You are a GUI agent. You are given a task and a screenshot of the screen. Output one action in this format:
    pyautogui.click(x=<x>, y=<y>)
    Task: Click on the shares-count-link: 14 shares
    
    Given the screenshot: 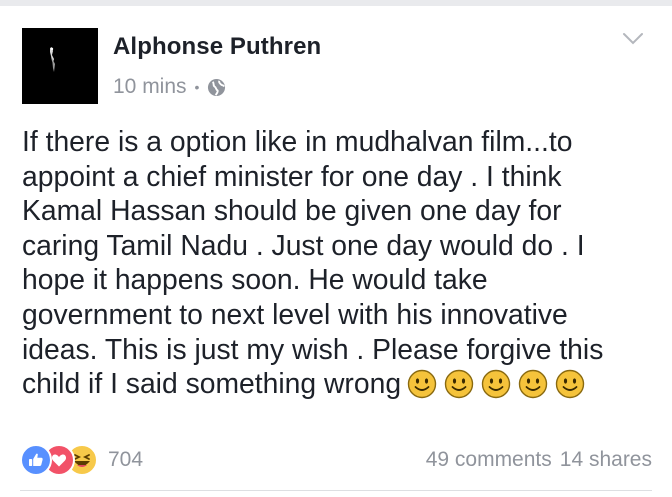 What is the action you would take?
    pyautogui.click(x=606, y=460)
    